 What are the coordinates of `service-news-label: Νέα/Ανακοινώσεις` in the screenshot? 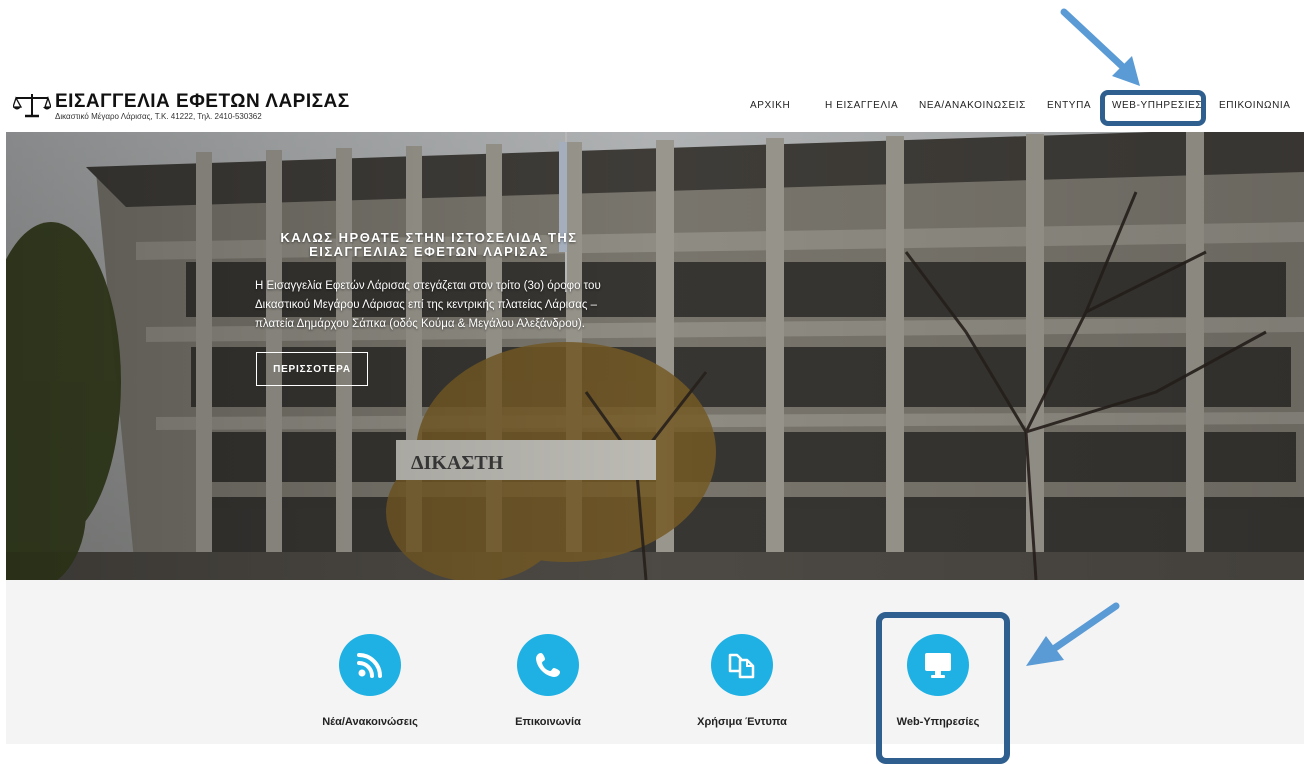 It's located at (370, 722).